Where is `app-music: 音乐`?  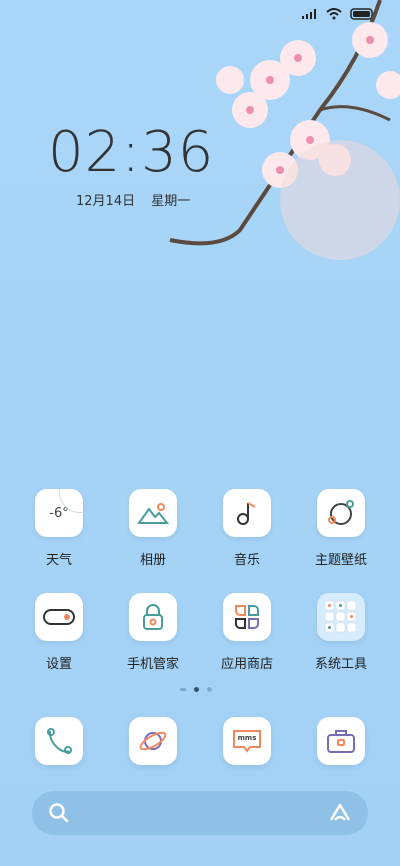 app-music: 音乐 is located at coordinates (247, 528).